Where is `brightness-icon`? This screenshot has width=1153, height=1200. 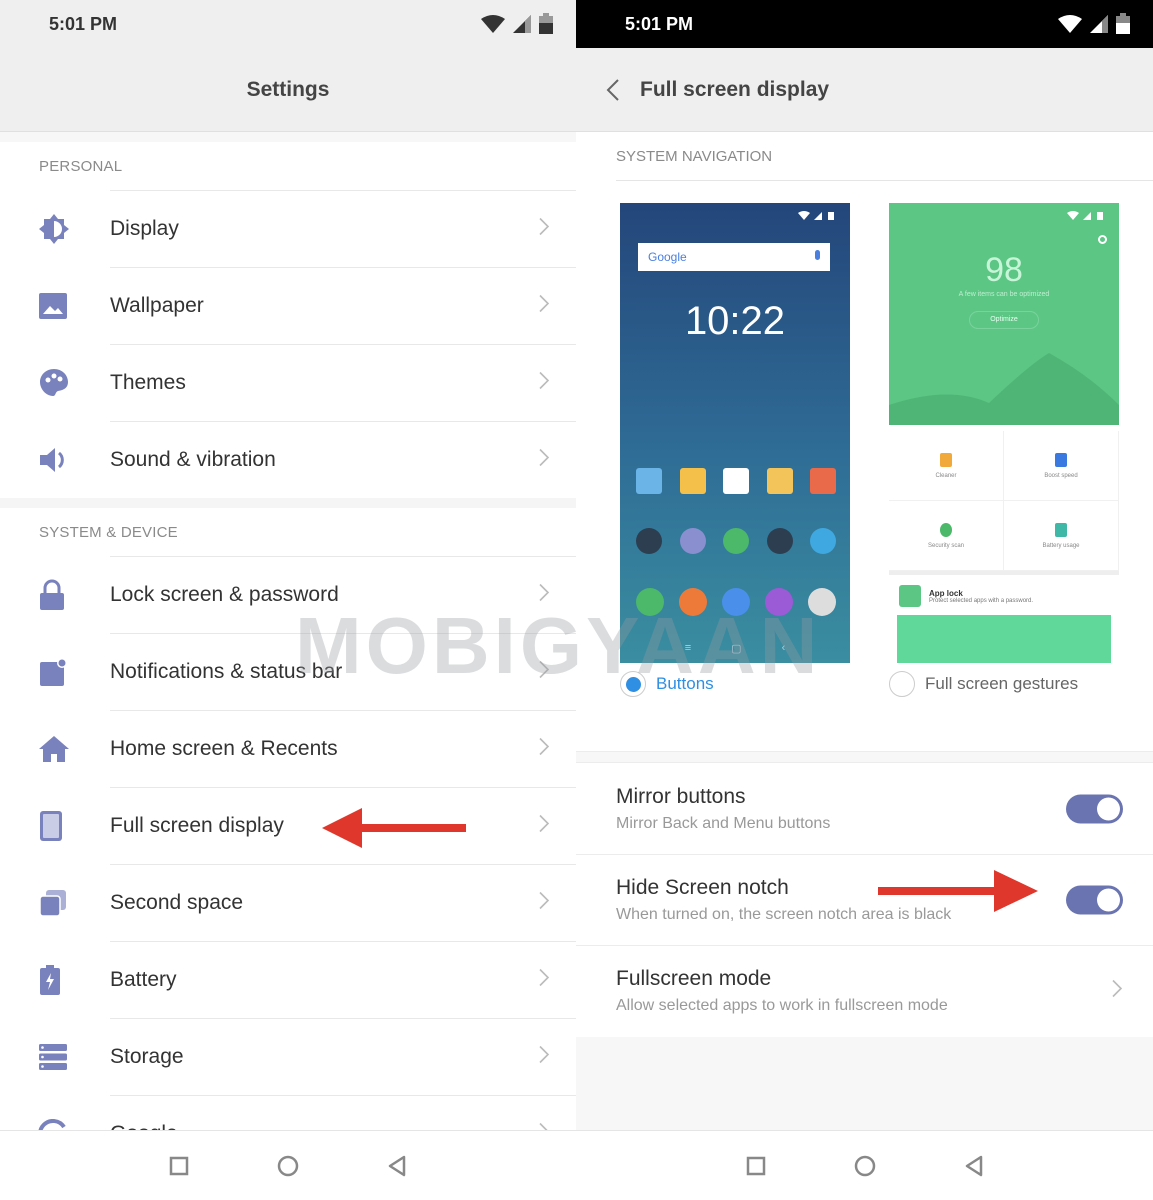 brightness-icon is located at coordinates (55, 229).